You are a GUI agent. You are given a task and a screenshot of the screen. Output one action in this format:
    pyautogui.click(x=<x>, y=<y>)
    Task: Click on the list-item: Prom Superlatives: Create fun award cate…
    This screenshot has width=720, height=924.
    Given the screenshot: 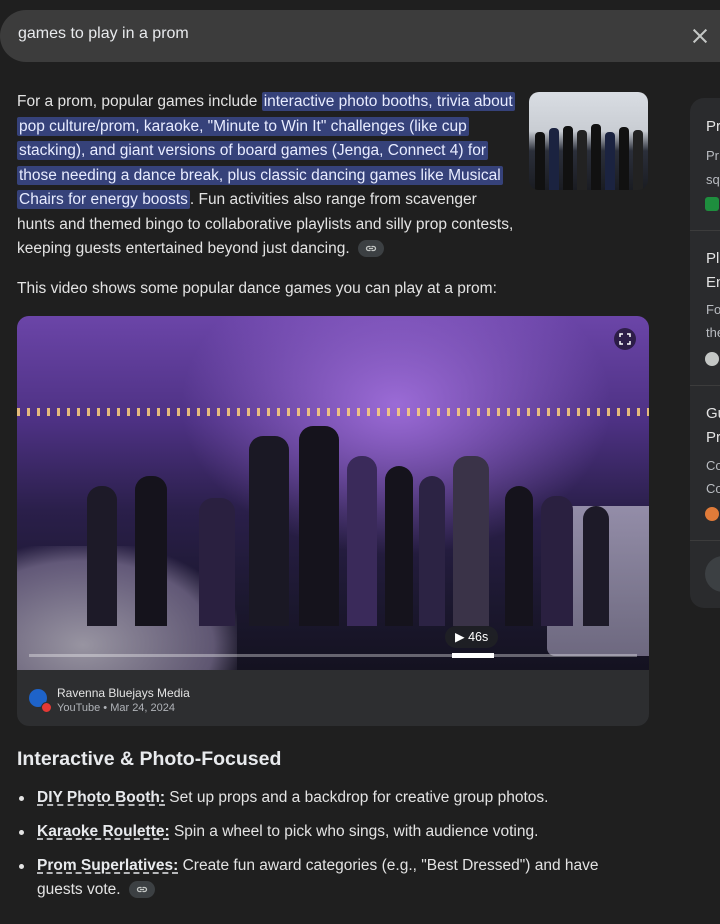 What is the action you would take?
    pyautogui.click(x=327, y=878)
    